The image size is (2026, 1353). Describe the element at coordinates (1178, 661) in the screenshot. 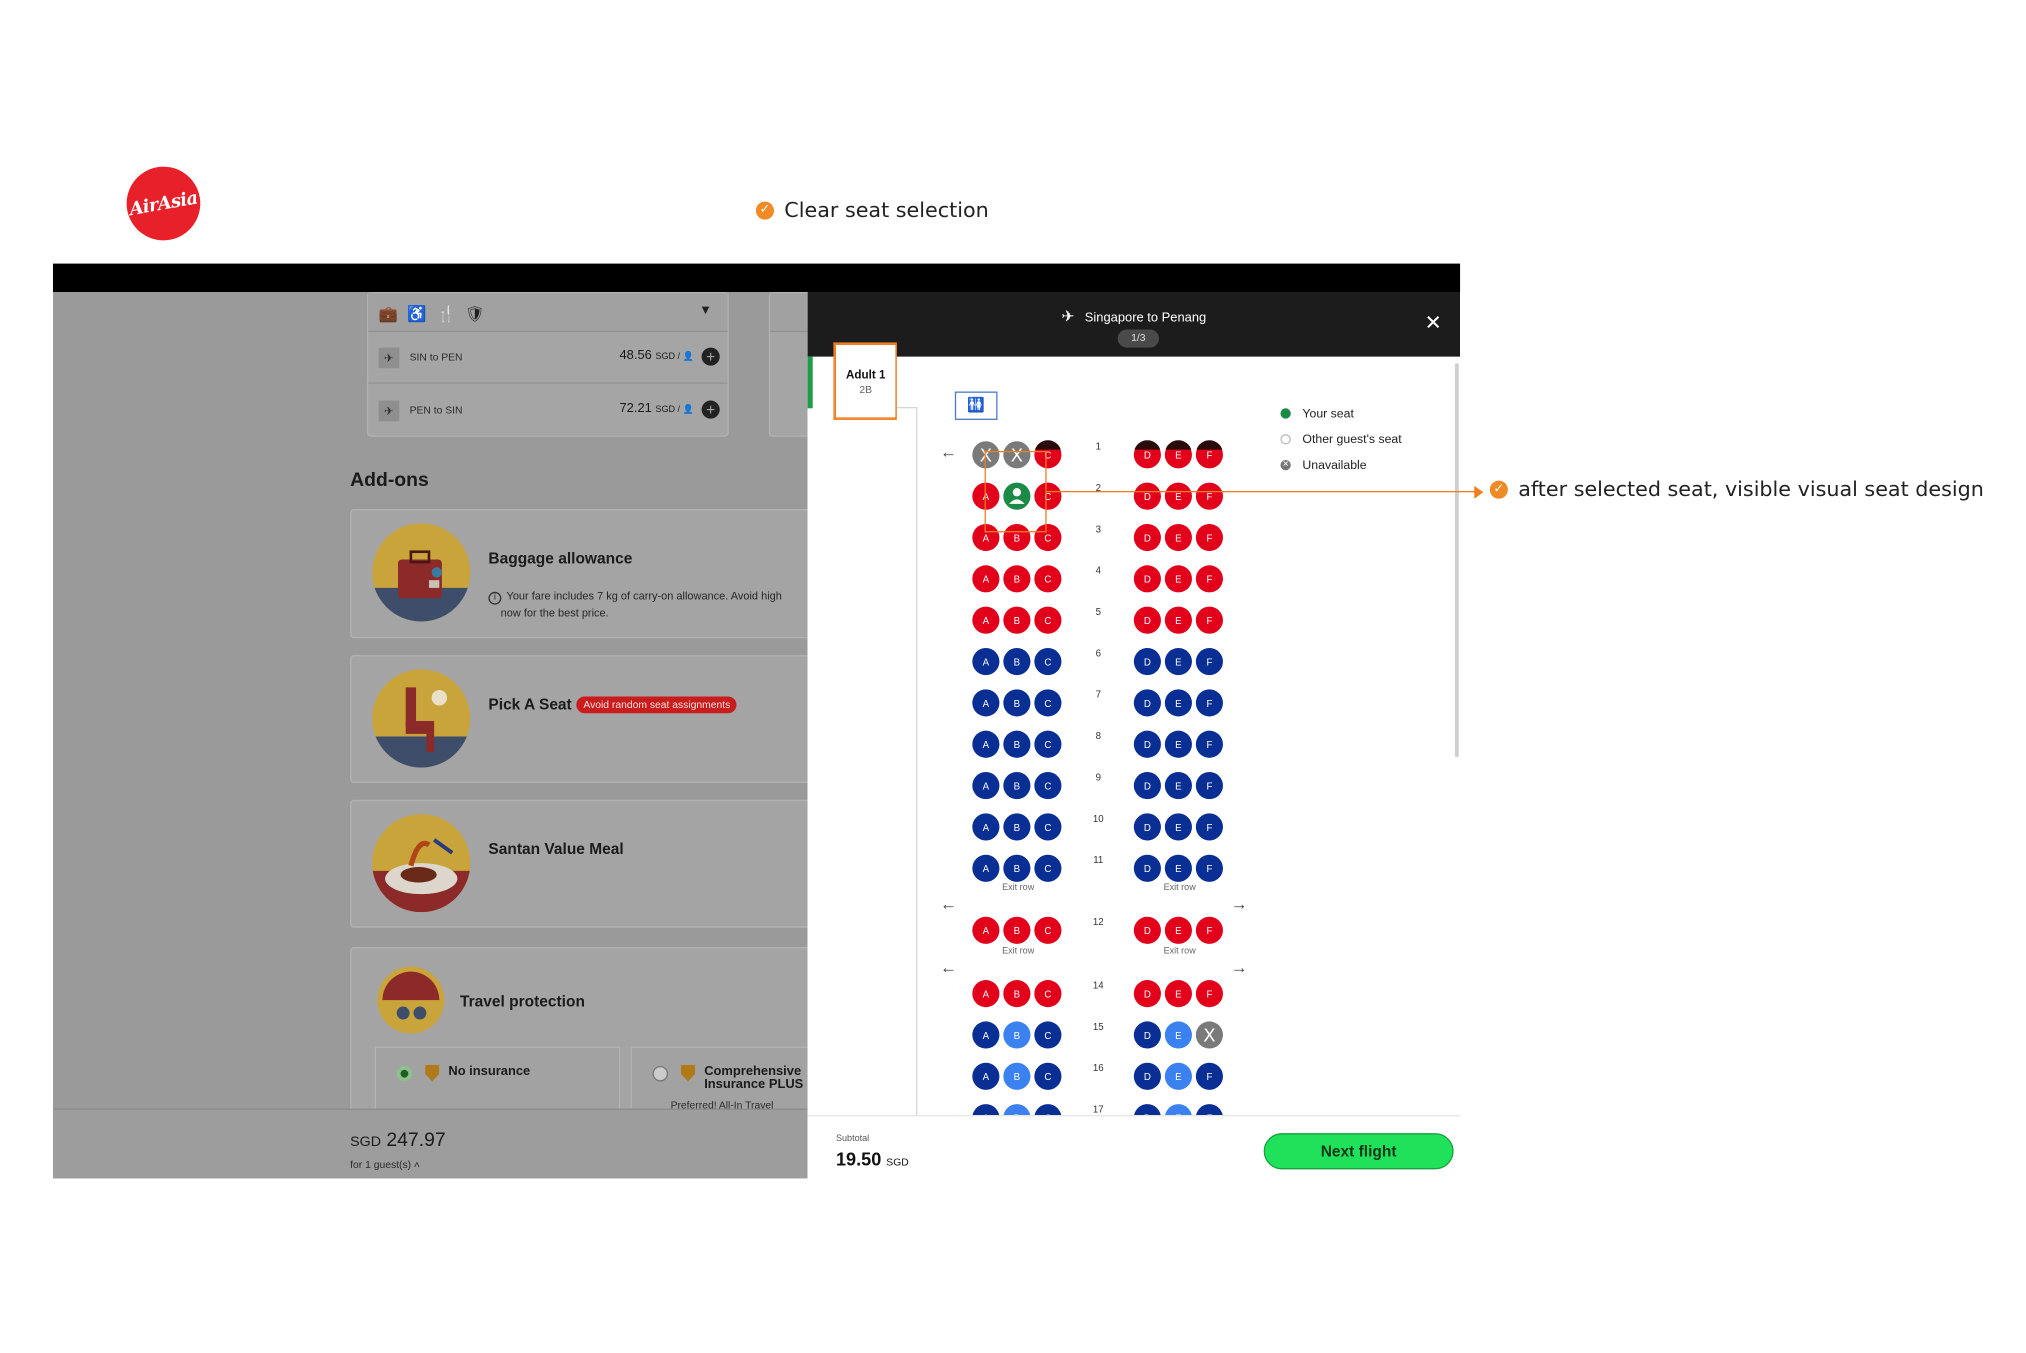

I see `seat-6E: E` at that location.